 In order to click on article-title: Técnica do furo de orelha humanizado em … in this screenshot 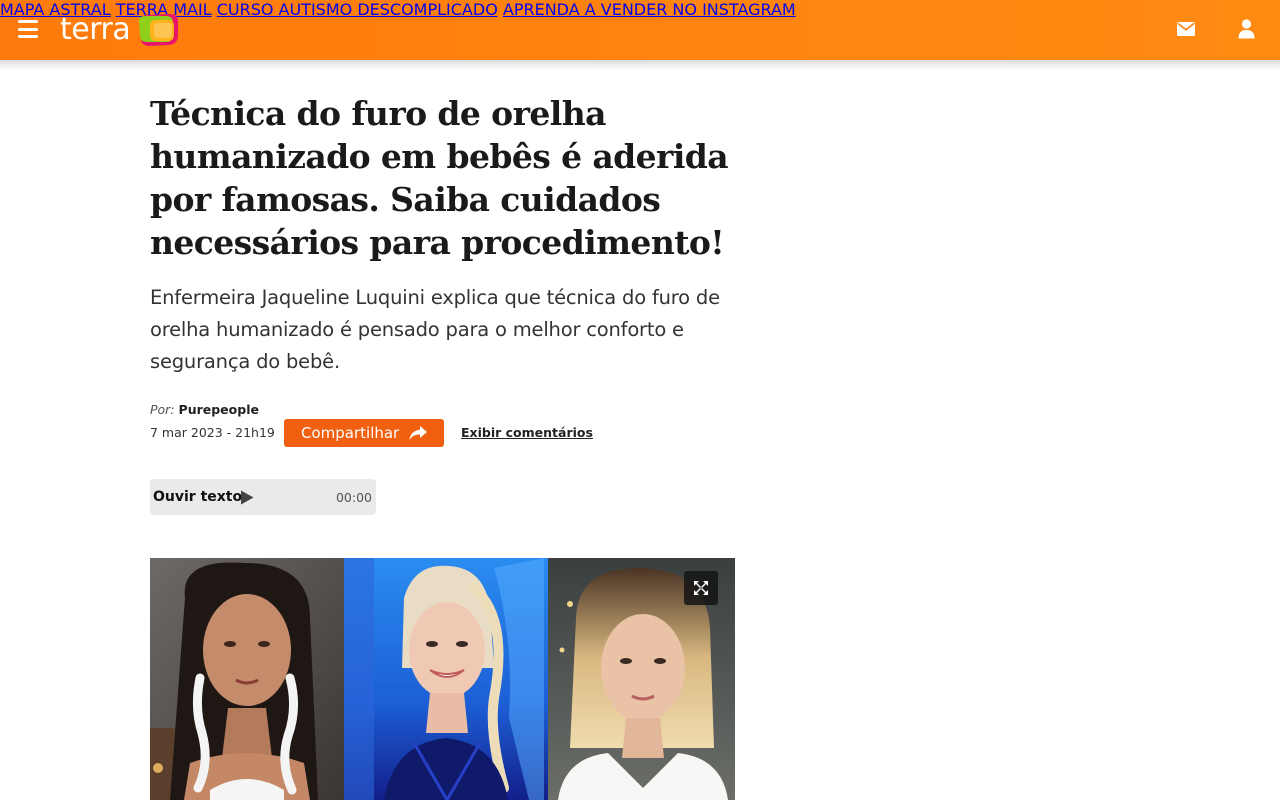, I will do `click(439, 178)`.